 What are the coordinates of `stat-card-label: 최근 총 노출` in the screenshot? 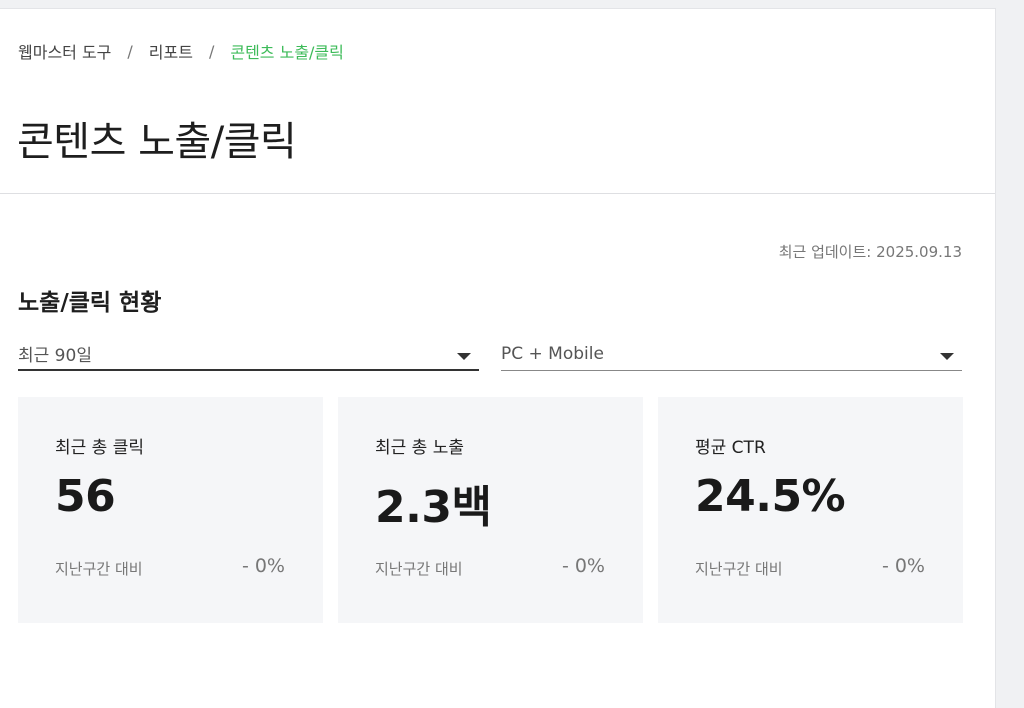 It's located at (420, 448).